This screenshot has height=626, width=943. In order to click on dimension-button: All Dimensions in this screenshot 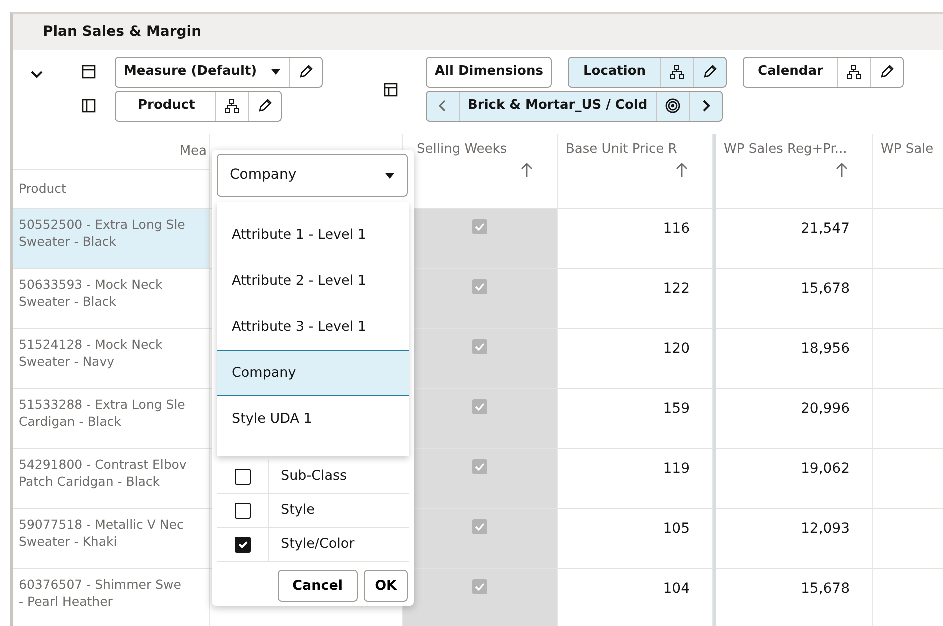, I will do `click(489, 72)`.